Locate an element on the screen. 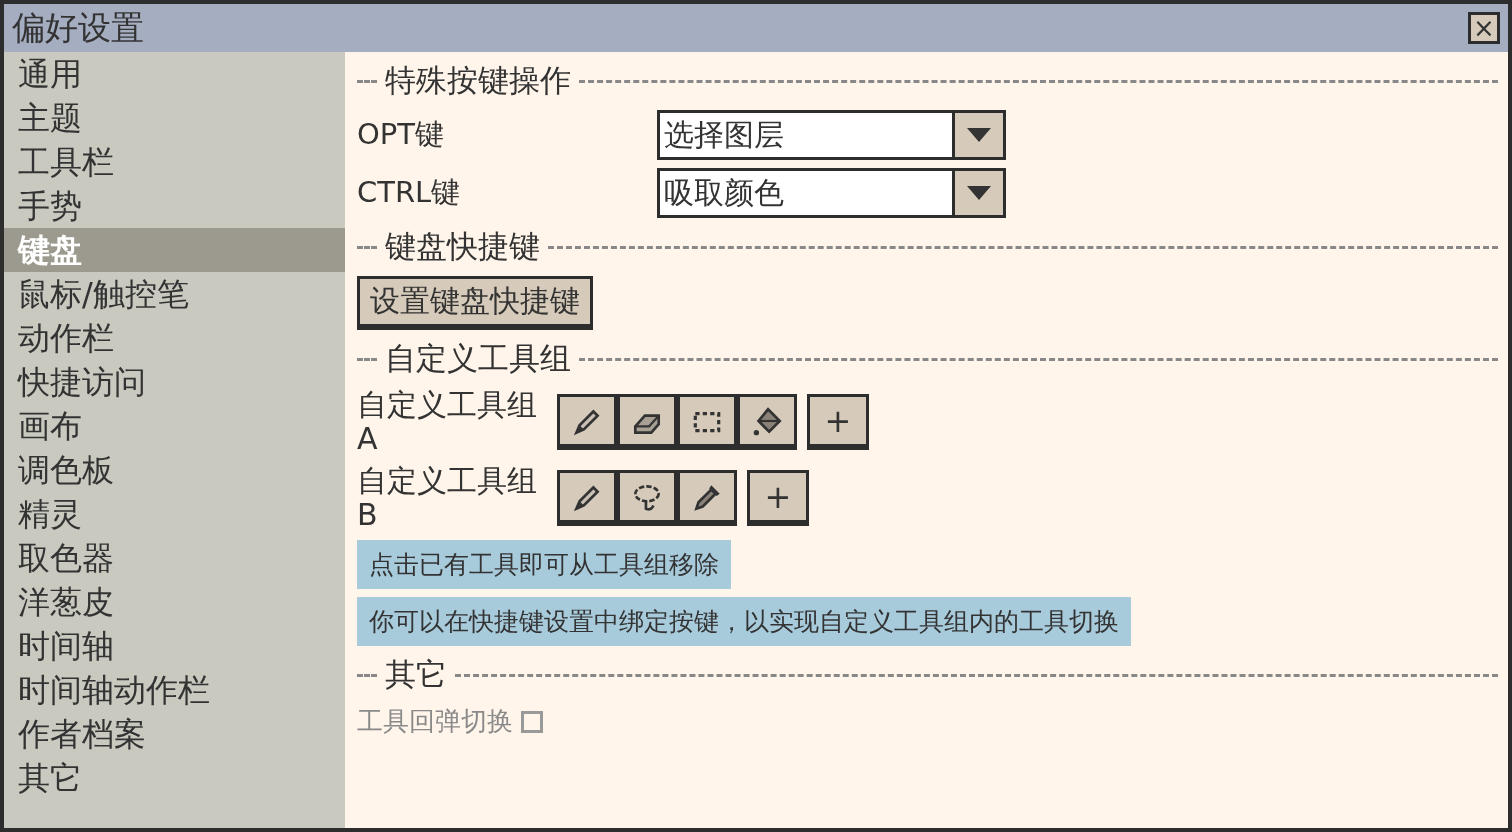 The image size is (1512, 832). sidebar-item: 调色板 is located at coordinates (174, 470).